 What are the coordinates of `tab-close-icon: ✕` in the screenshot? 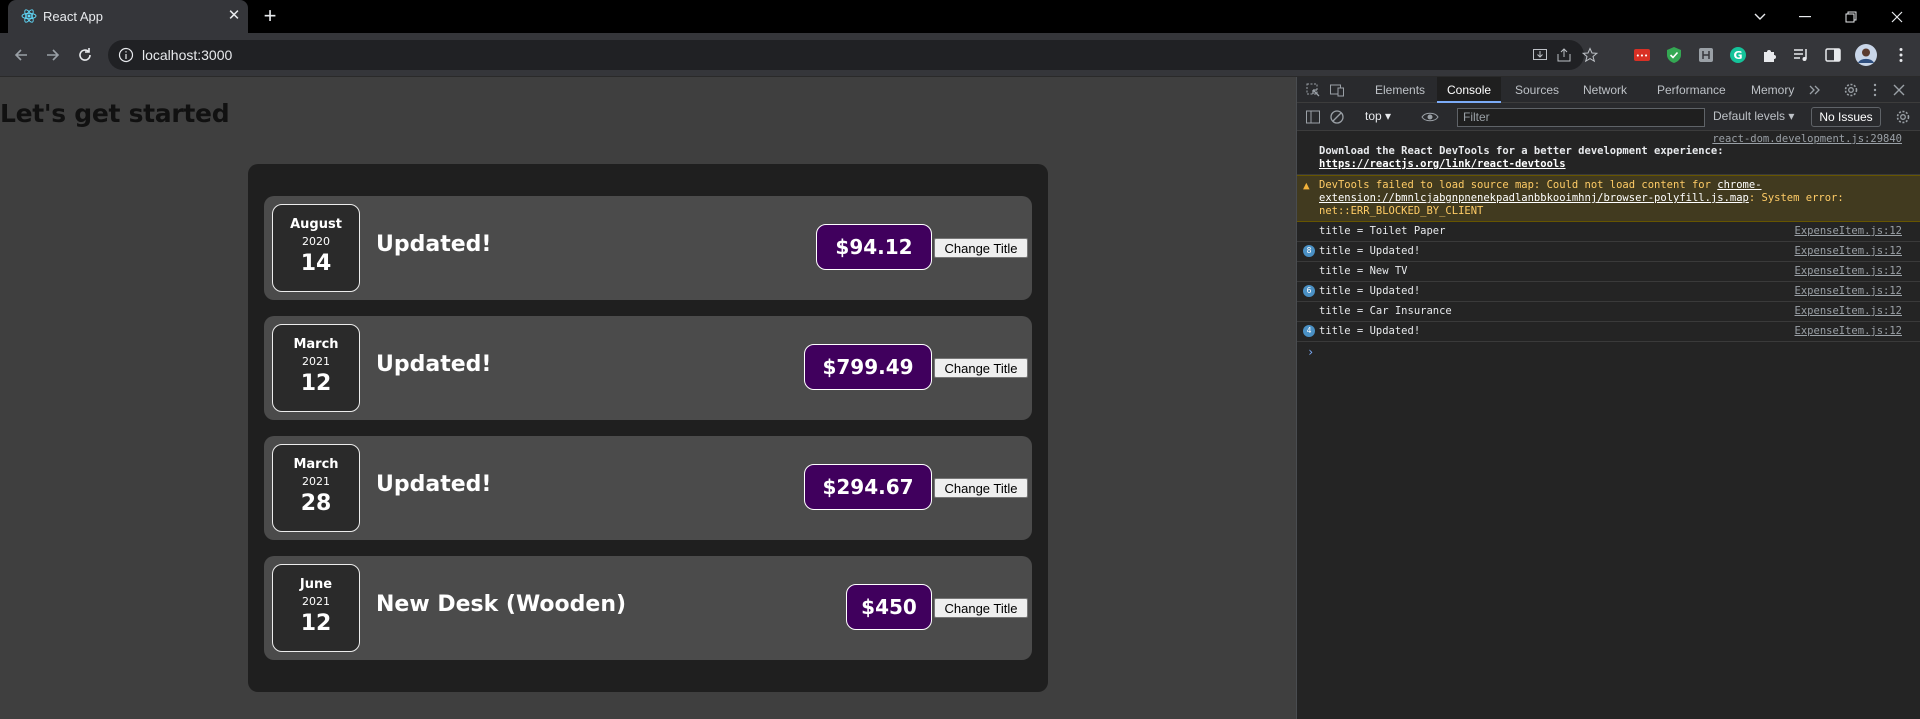 It's located at (234, 16).